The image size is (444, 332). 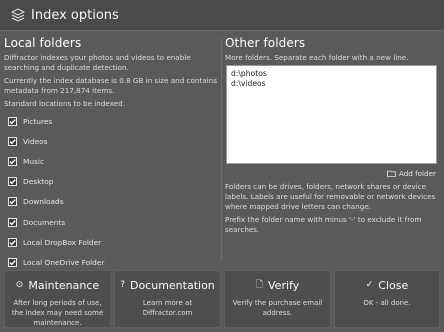 What do you see at coordinates (331, 114) in the screenshot?
I see `other-folders-textbox` at bounding box center [331, 114].